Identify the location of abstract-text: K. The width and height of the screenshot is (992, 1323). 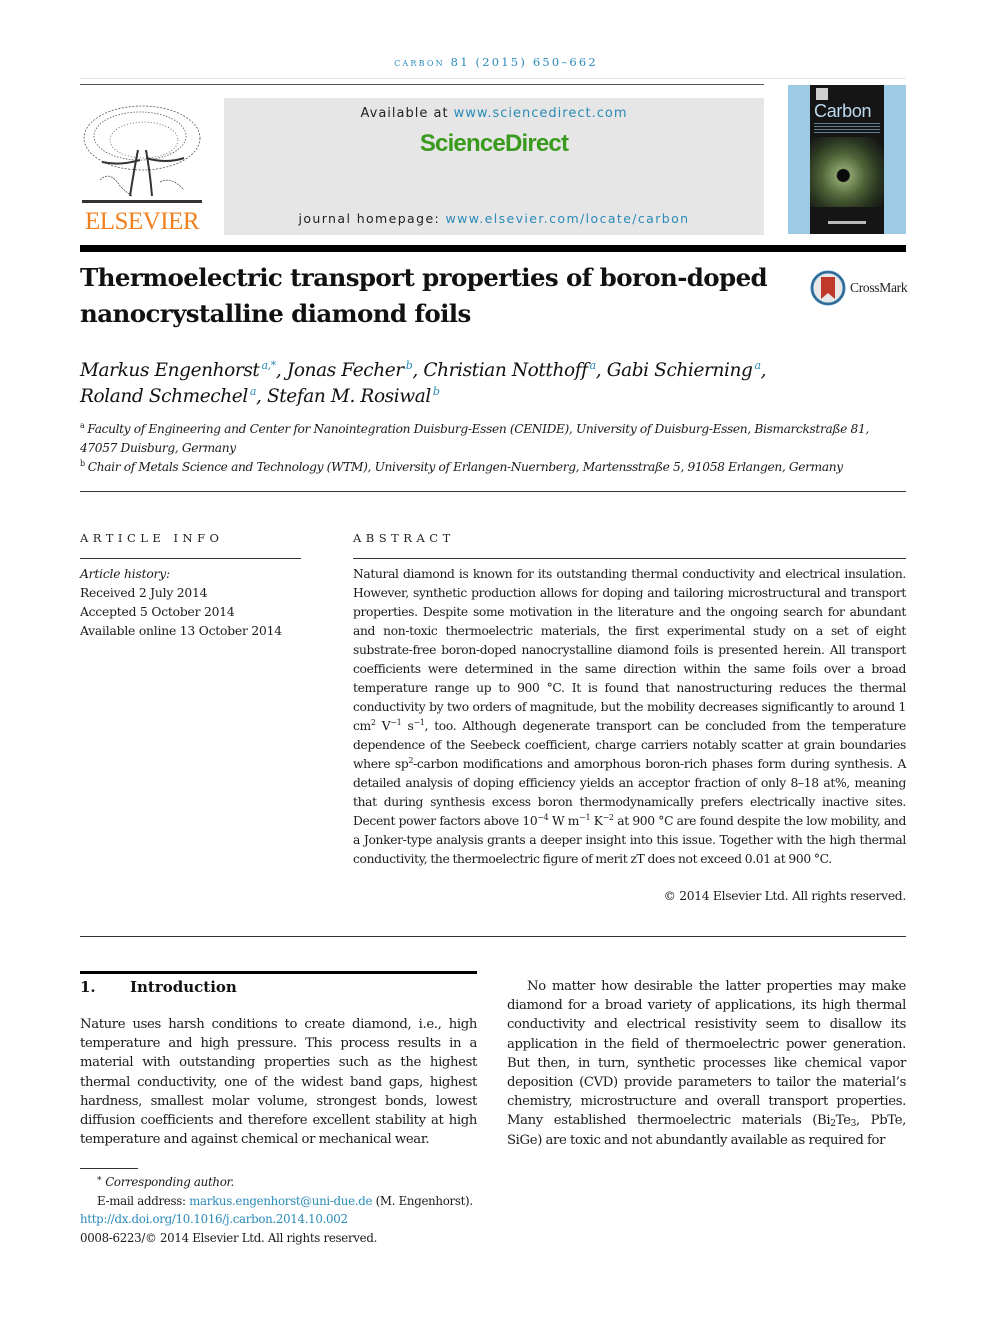
(596, 821).